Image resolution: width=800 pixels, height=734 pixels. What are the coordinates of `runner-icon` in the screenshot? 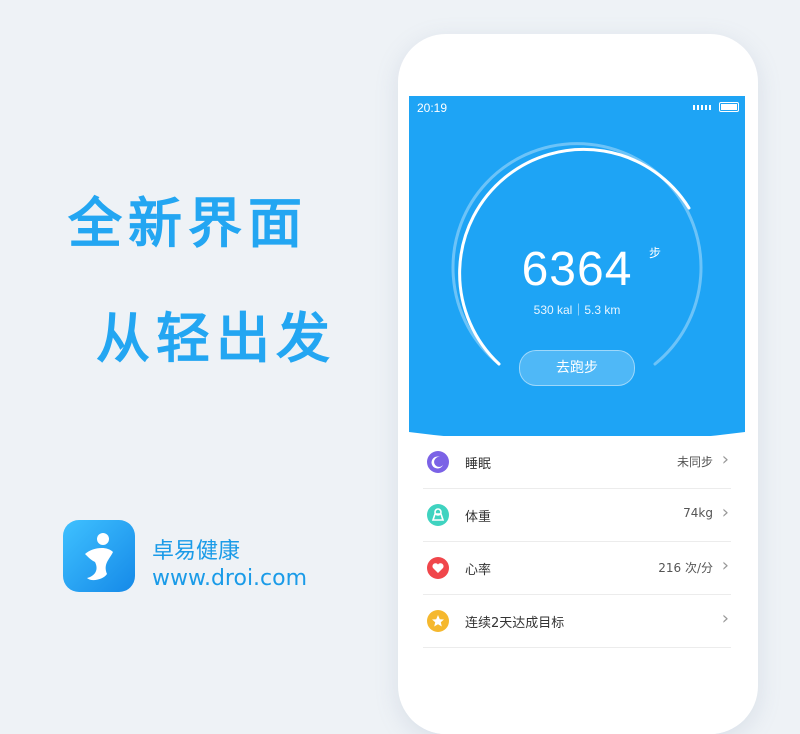 It's located at (99, 557).